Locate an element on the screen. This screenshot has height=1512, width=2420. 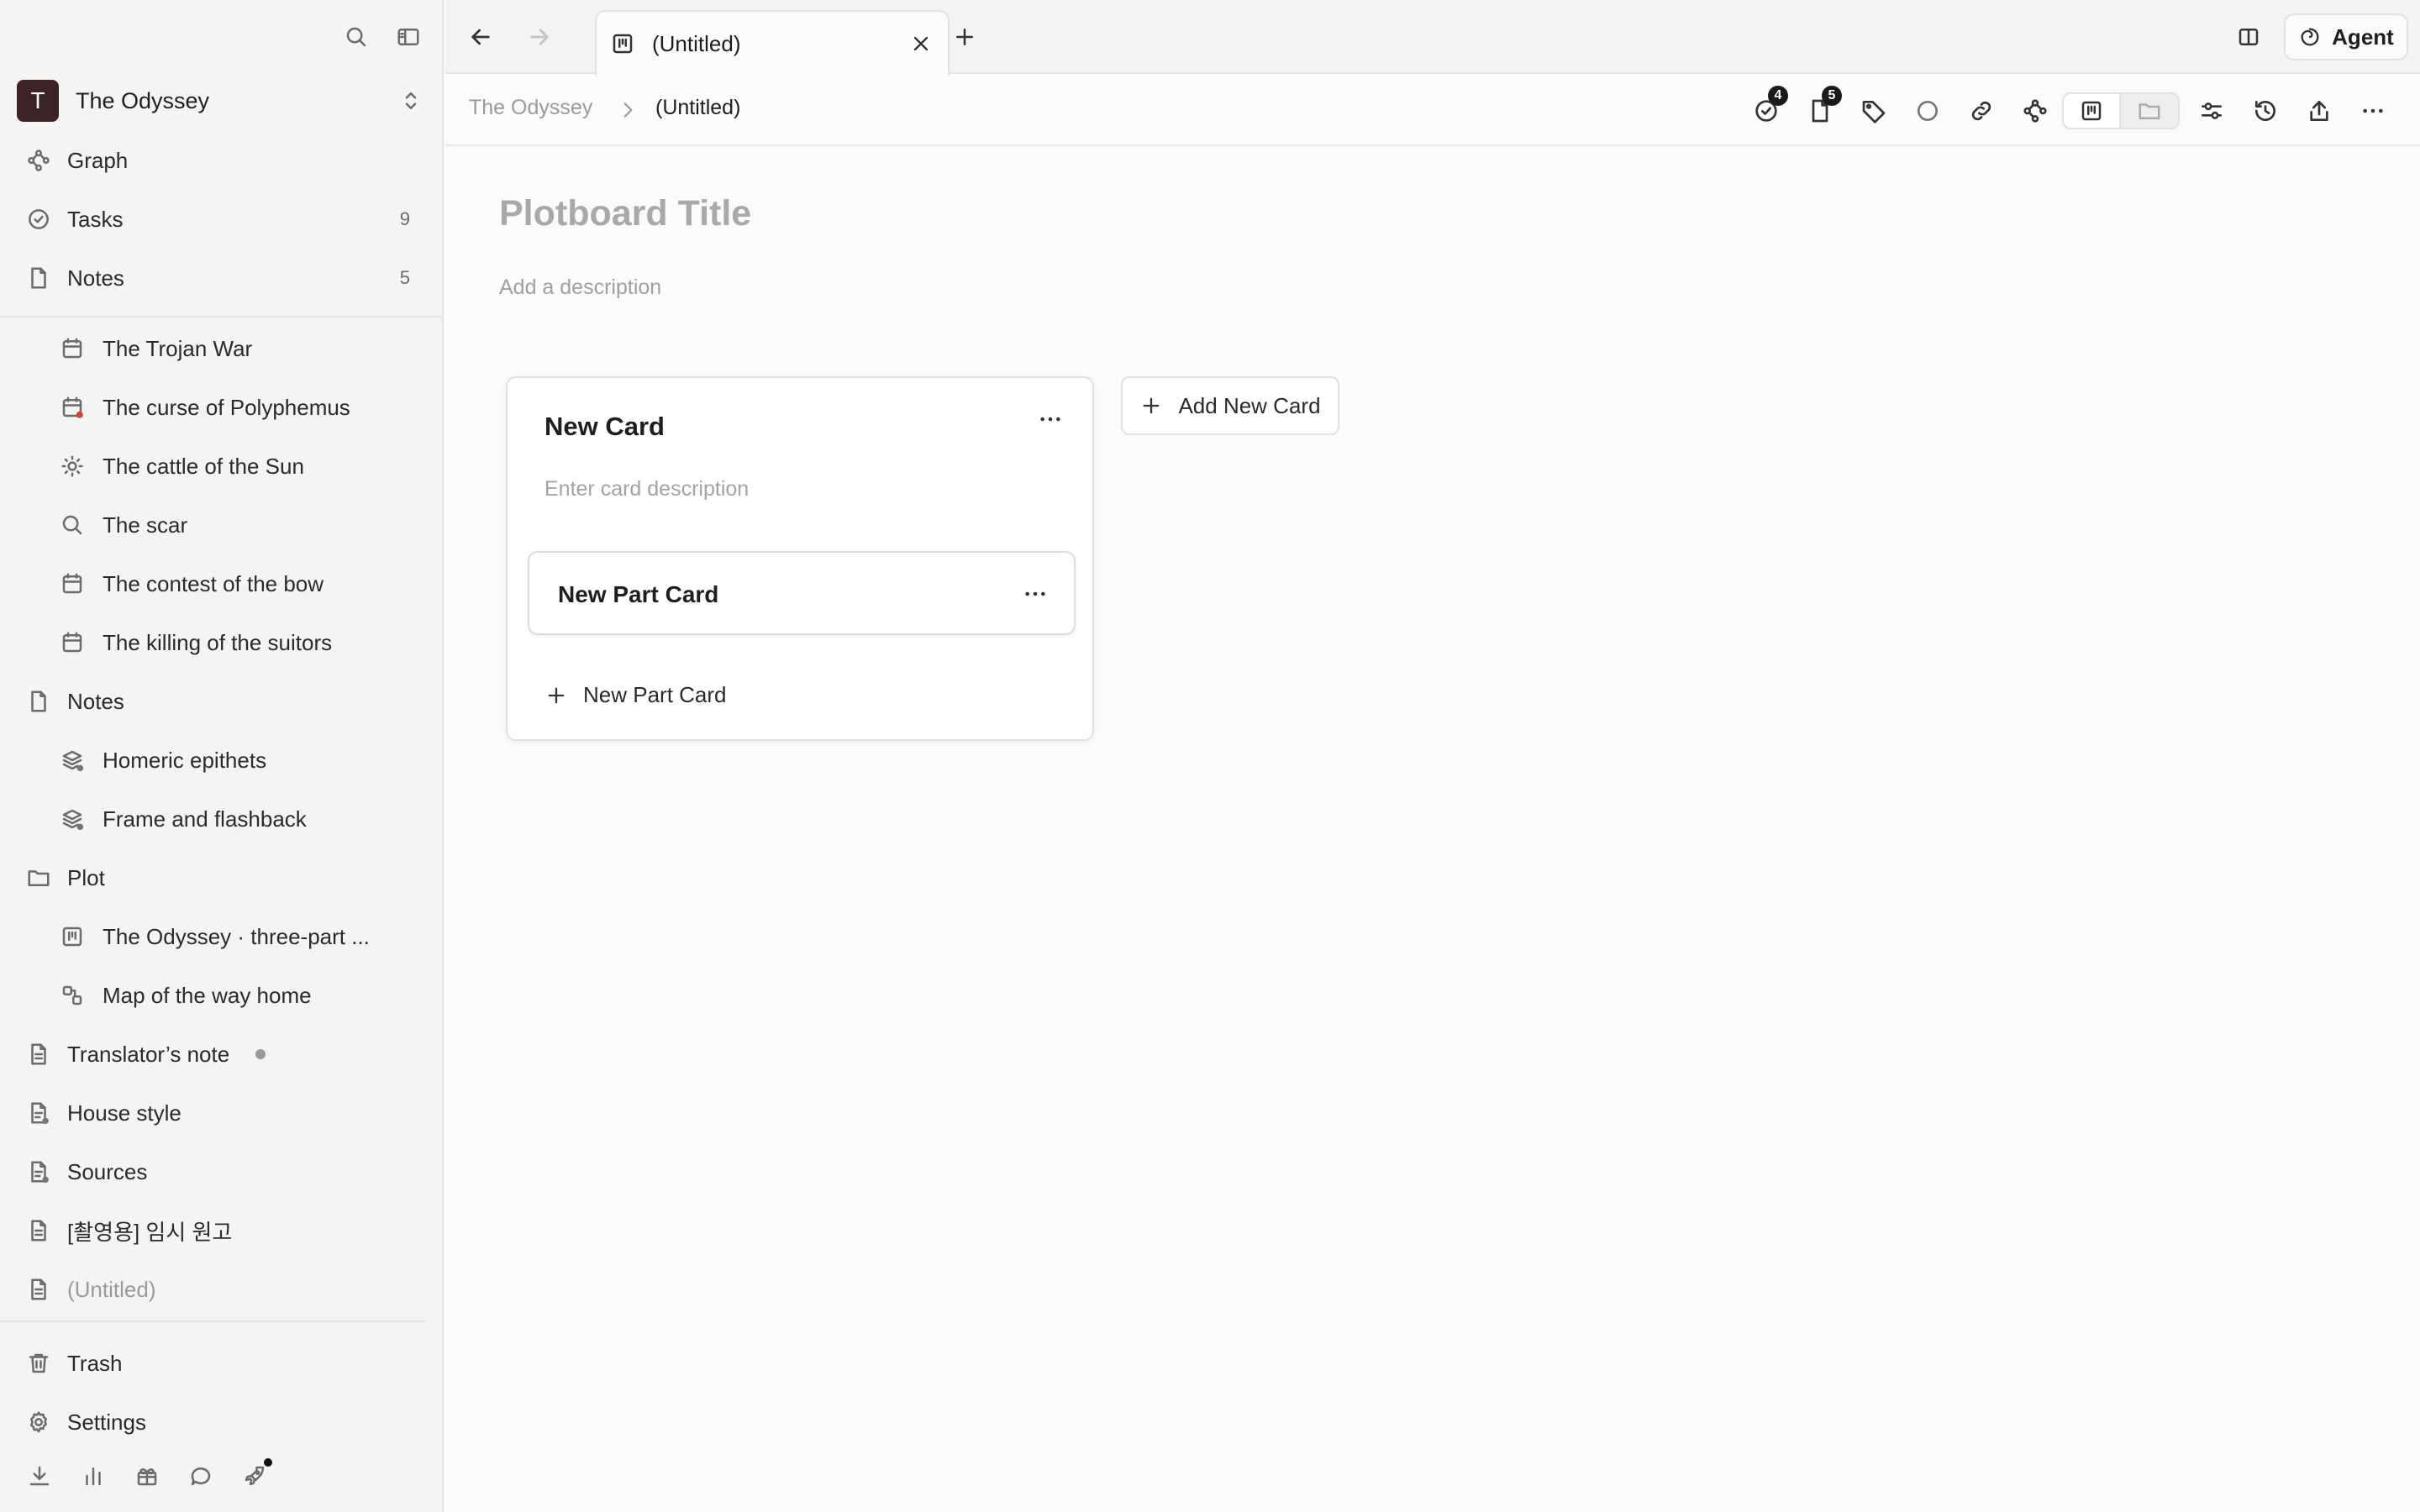
breadcrumb-current: (Untitled) is located at coordinates (697, 108).